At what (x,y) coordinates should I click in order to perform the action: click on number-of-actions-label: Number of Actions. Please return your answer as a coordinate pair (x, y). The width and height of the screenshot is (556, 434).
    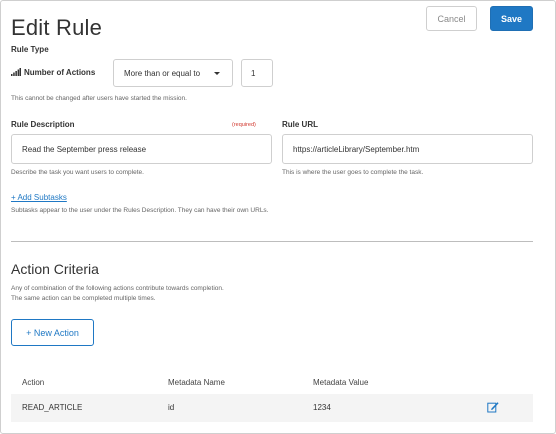
    Looking at the image, I should click on (60, 72).